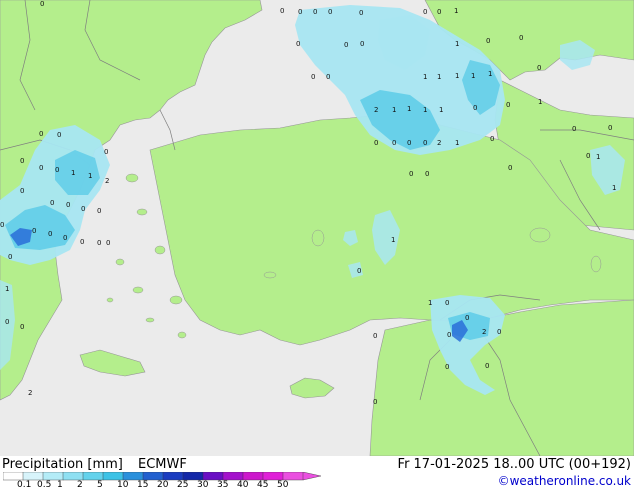 The image size is (634, 490). What do you see at coordinates (243, 485) in the screenshot?
I see `legend-tick-label: 40` at bounding box center [243, 485].